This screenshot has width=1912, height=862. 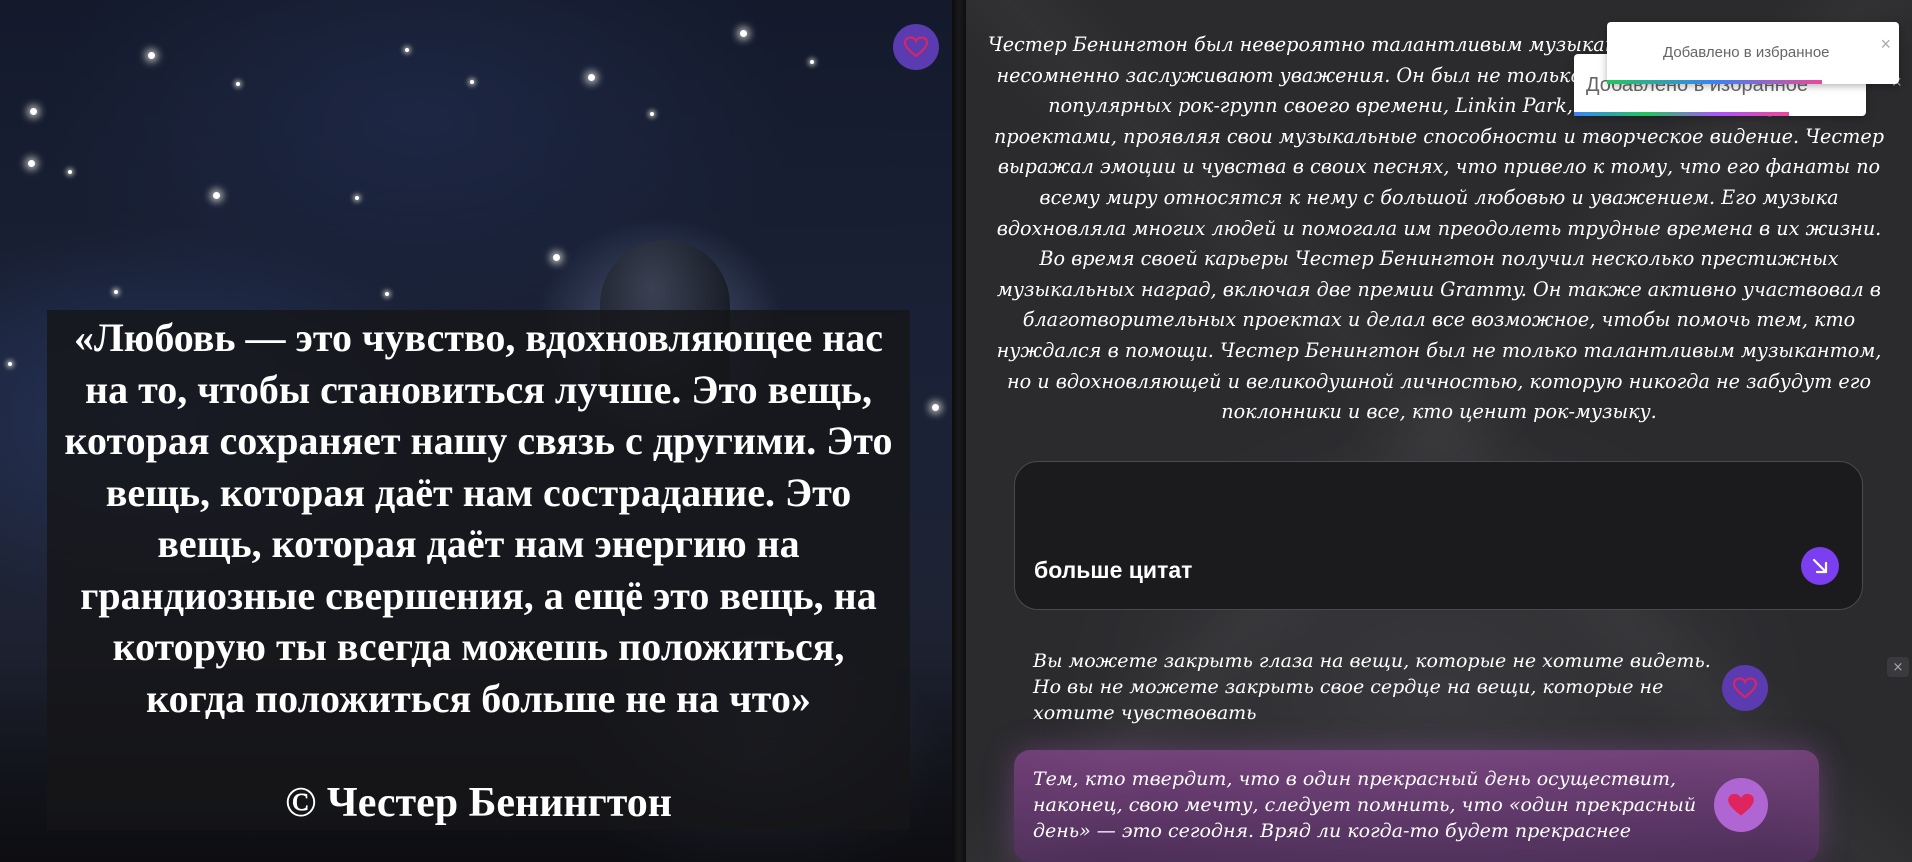 What do you see at coordinates (478, 803) in the screenshot?
I see `hero-quote-author: © Честер Бенингтон` at bounding box center [478, 803].